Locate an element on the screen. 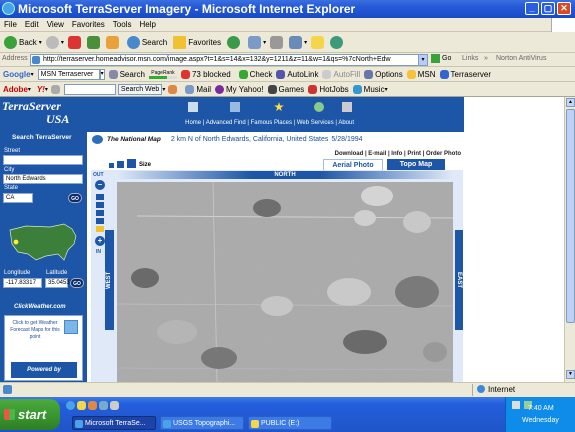 This screenshot has width=575, height=432. zoom-out-button: – is located at coordinates (100, 185).